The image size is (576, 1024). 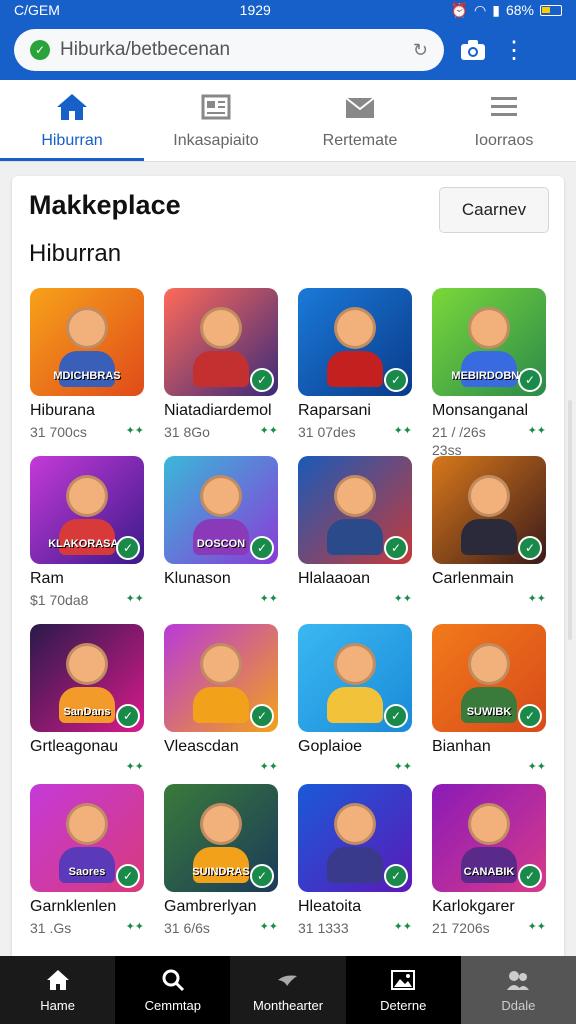 What do you see at coordinates (518, 1005) in the screenshot?
I see `nav-label: Ddale` at bounding box center [518, 1005].